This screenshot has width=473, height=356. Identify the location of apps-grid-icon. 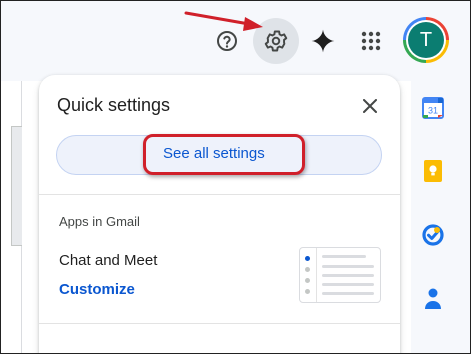
(371, 41).